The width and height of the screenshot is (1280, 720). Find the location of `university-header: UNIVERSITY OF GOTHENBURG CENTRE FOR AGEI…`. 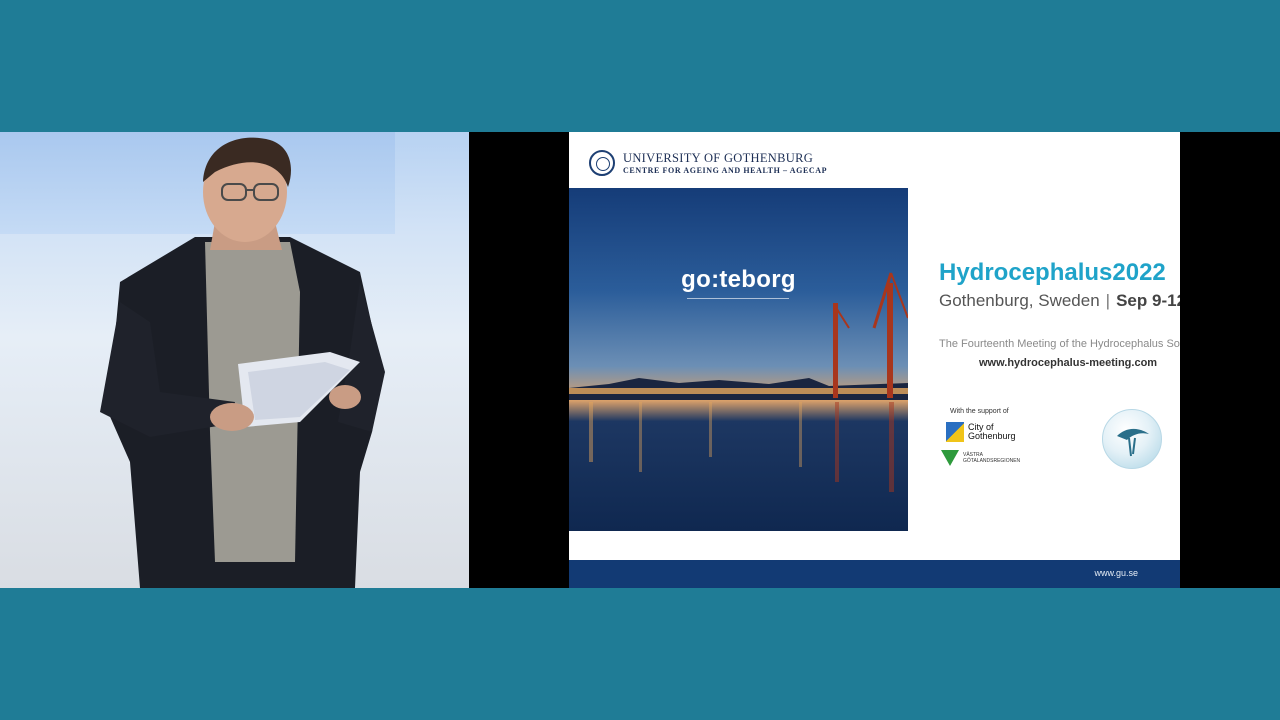

university-header: UNIVERSITY OF GOTHENBURG CENTRE FOR AGEI… is located at coordinates (708, 163).